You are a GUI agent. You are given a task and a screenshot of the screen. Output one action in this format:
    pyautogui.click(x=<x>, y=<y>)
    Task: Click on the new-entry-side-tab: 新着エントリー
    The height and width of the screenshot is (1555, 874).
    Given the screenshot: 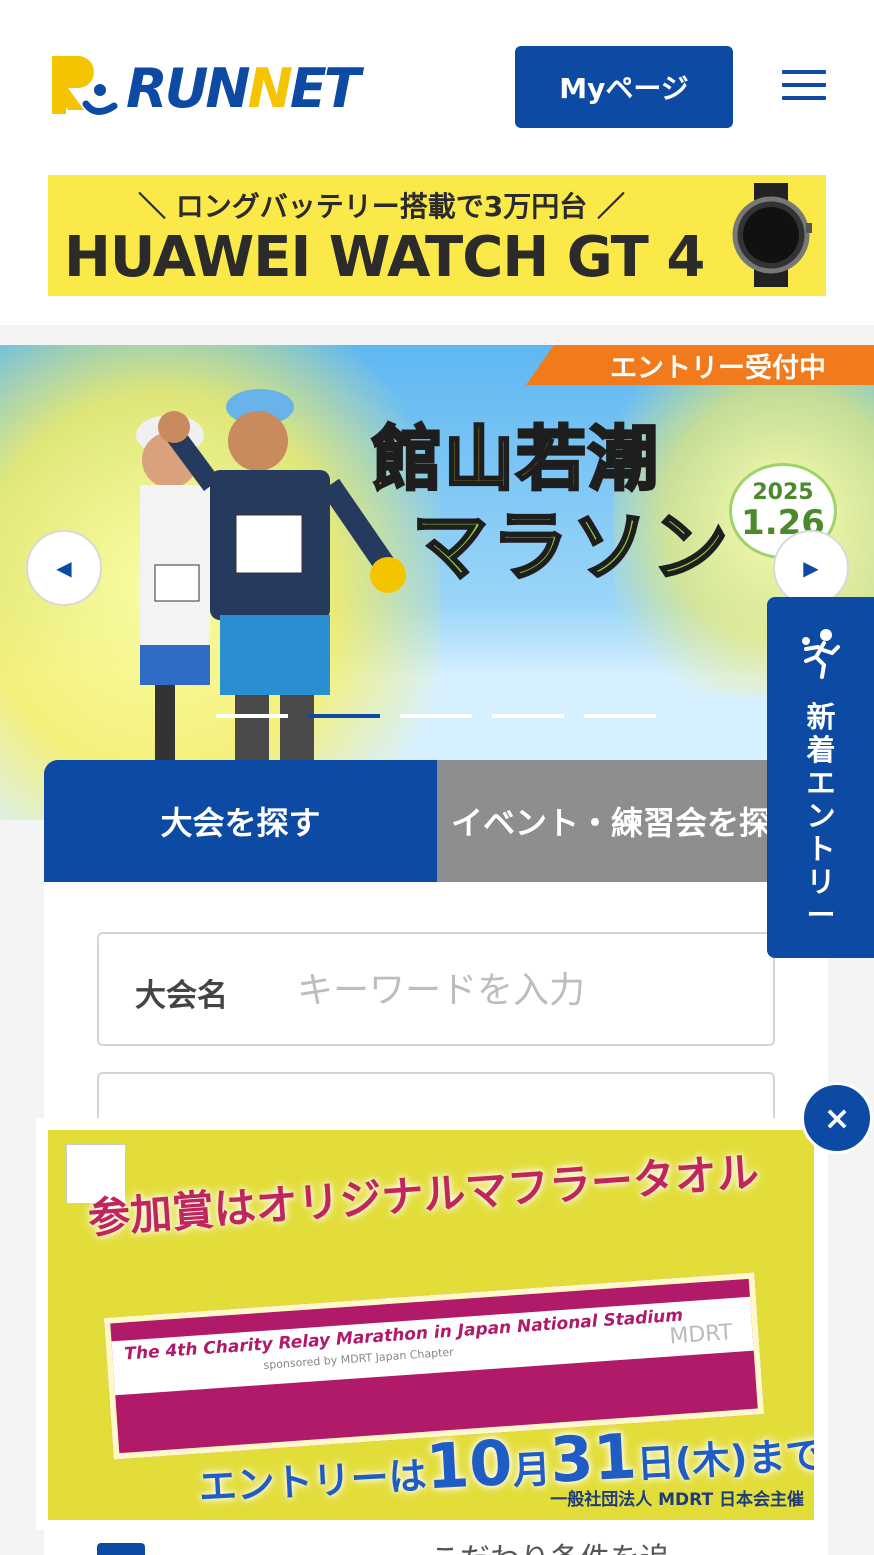 What is the action you would take?
    pyautogui.click(x=820, y=777)
    